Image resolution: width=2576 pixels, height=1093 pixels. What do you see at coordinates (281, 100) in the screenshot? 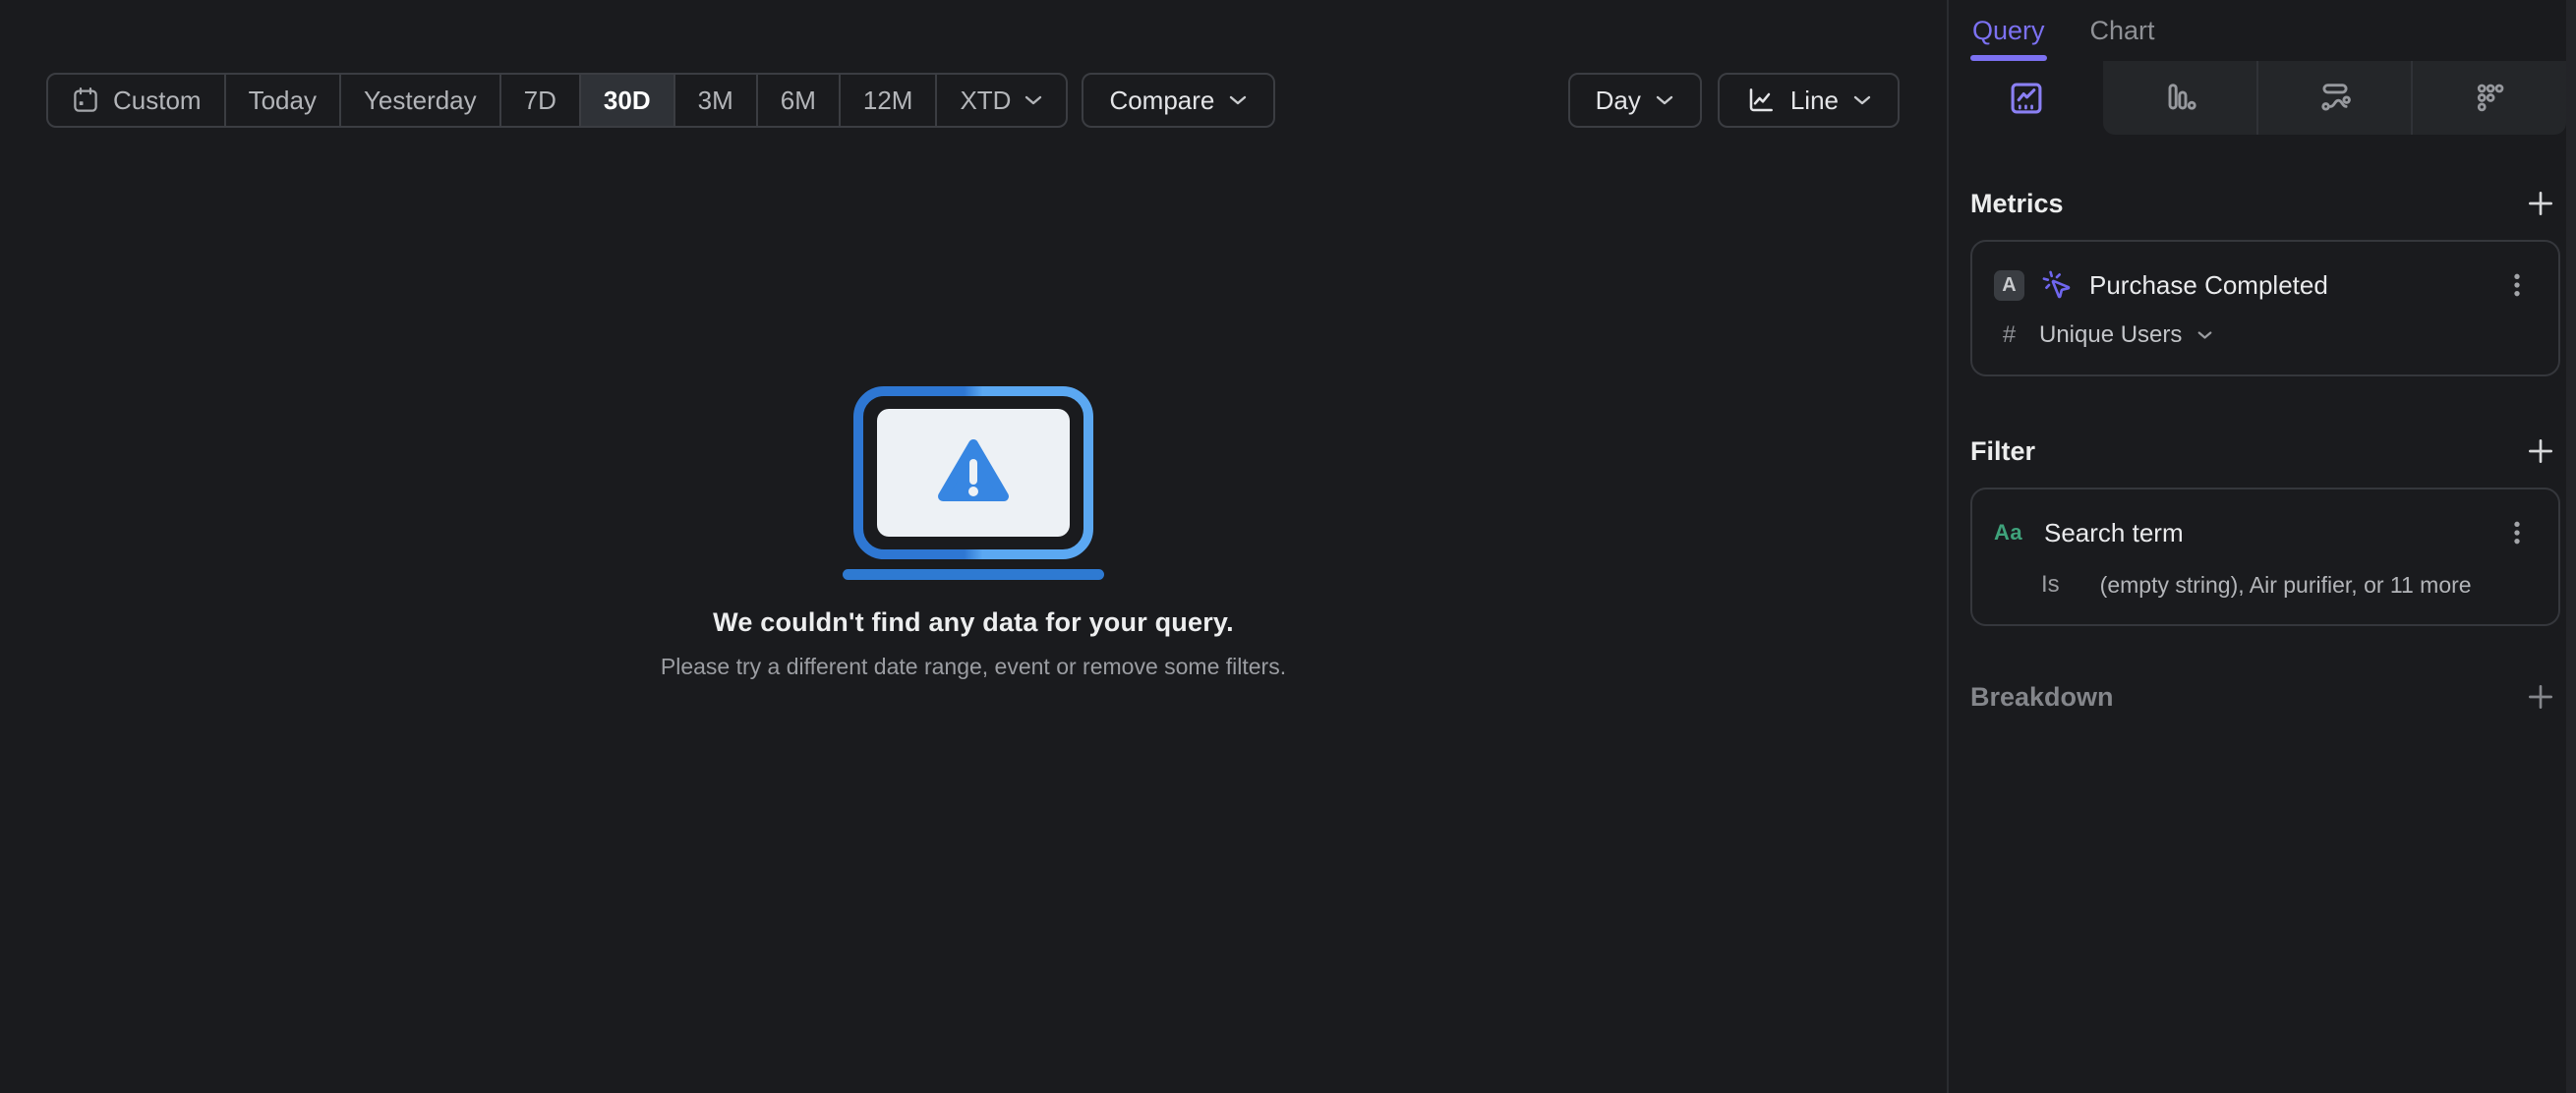
I see `date-range-today: Today` at bounding box center [281, 100].